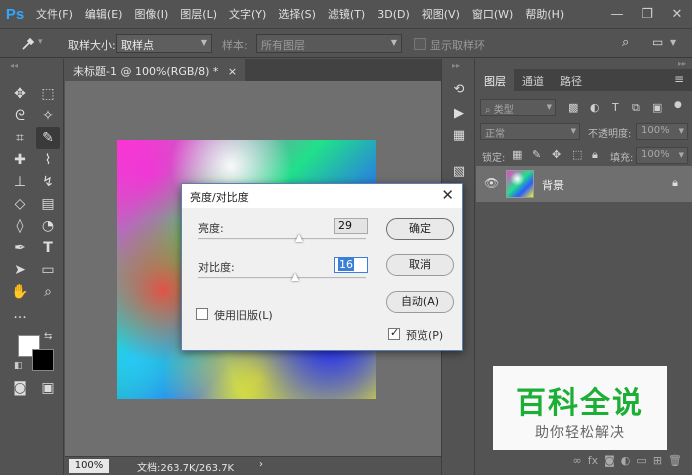 The image size is (692, 475). Describe the element at coordinates (595, 107) in the screenshot. I see `filter-adjustment-icon: ◐` at that location.